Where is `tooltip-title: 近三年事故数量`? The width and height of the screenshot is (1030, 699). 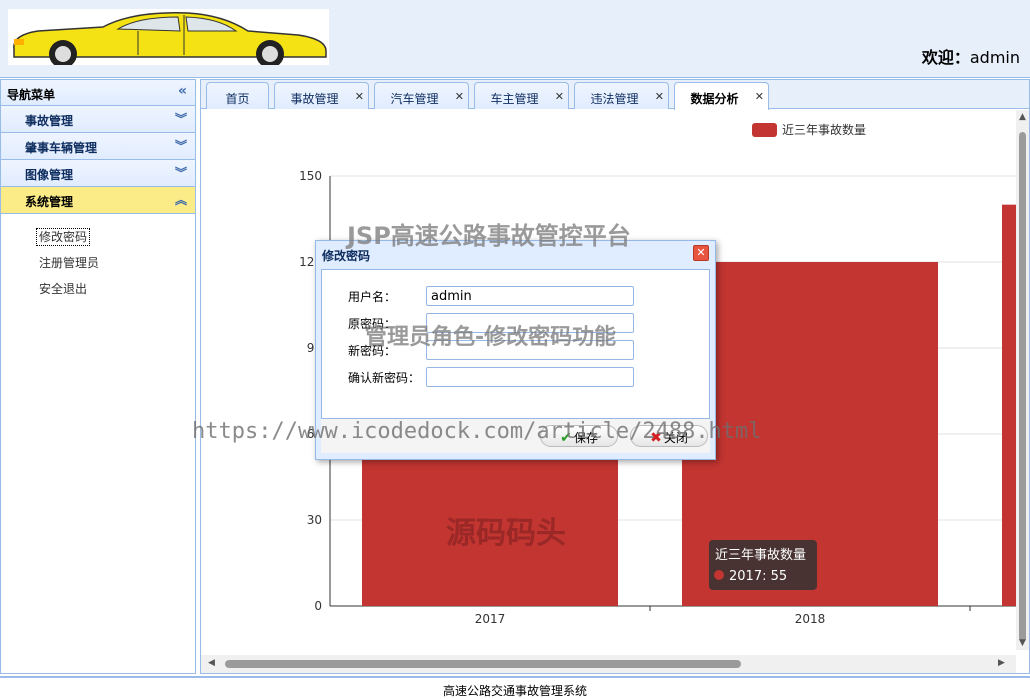
tooltip-title: 近三年事故数量 is located at coordinates (760, 555).